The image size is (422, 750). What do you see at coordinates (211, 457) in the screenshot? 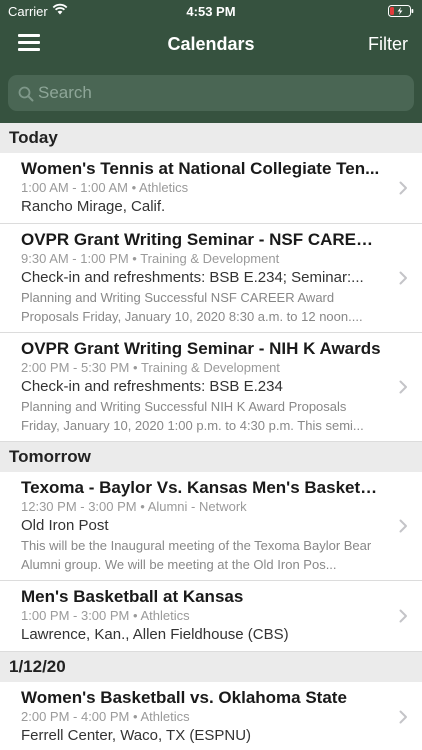
I see `section-header: Tomorrow` at bounding box center [211, 457].